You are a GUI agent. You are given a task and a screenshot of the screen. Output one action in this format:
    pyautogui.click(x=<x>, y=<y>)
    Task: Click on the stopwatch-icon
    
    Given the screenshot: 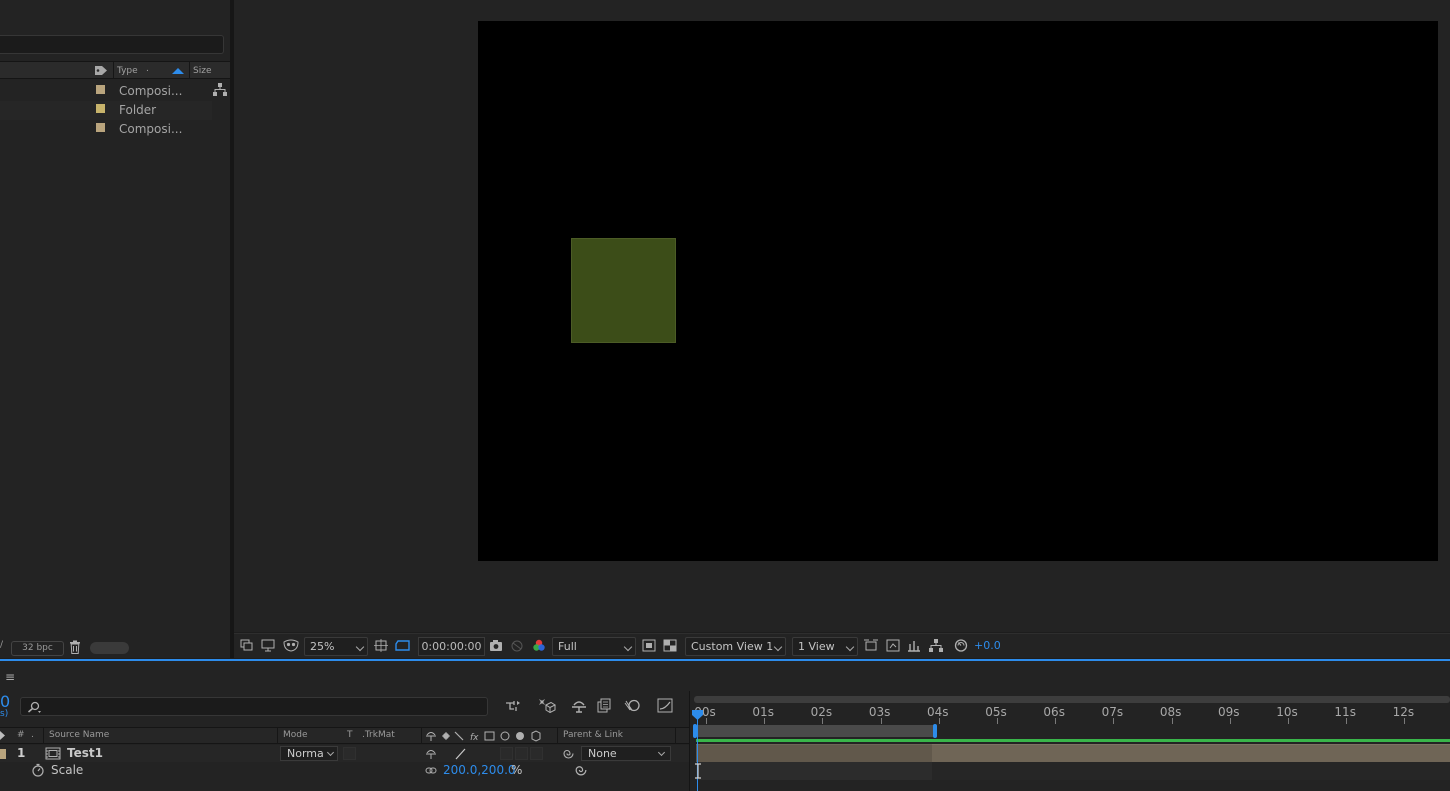 What is the action you would take?
    pyautogui.click(x=38, y=770)
    